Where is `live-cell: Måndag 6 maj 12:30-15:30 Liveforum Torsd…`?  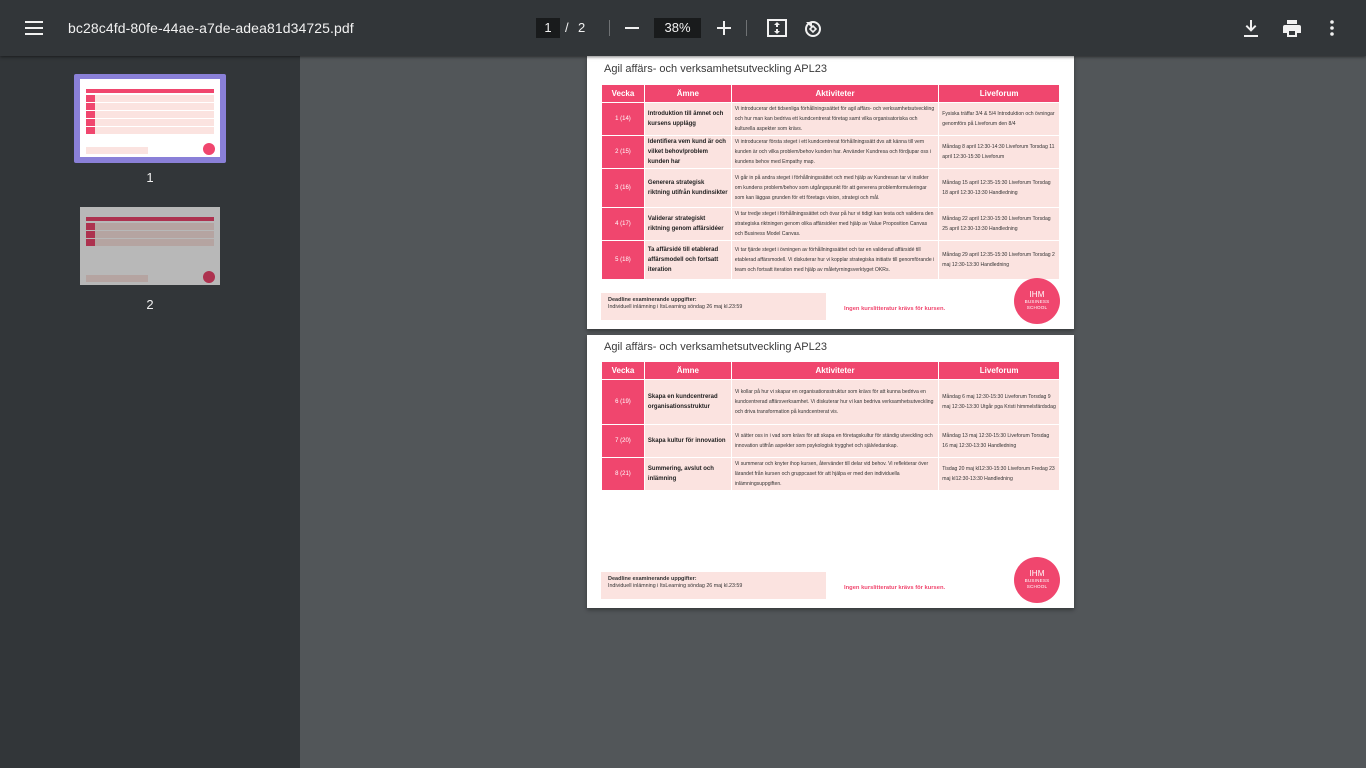
live-cell: Måndag 6 maj 12:30-15:30 Liveforum Torsd… is located at coordinates (999, 402).